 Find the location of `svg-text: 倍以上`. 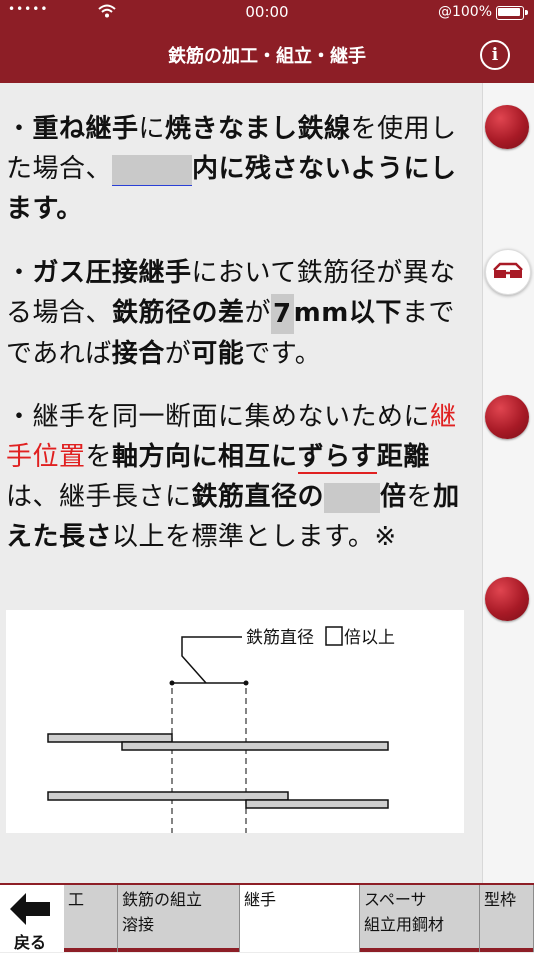

svg-text: 倍以上 is located at coordinates (369, 638).